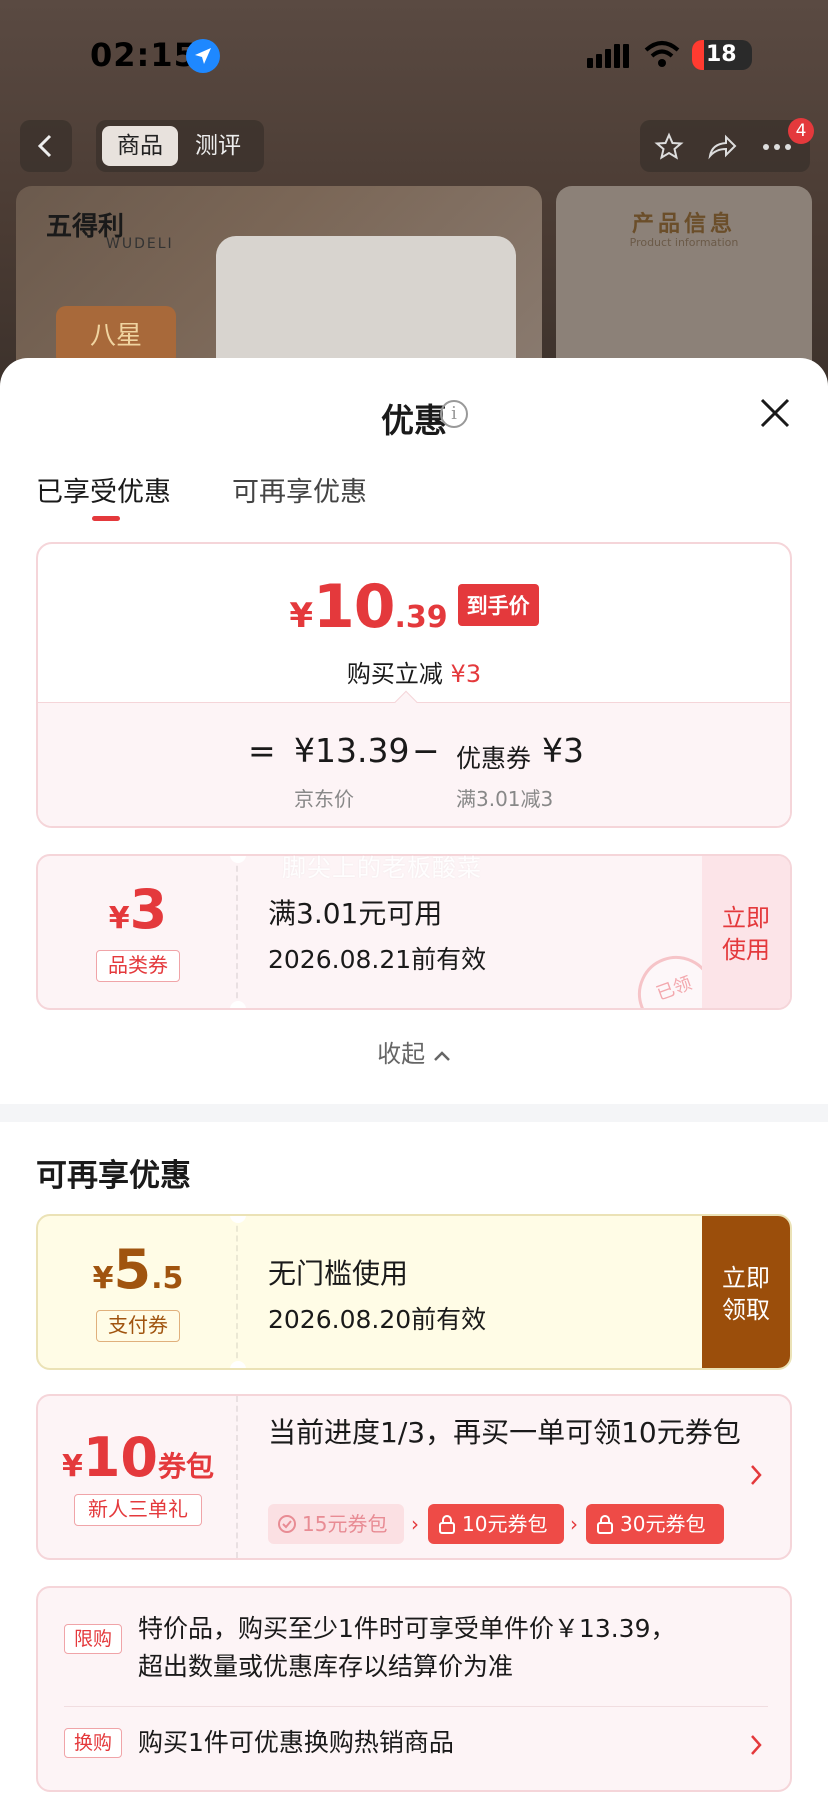 The height and width of the screenshot is (1795, 828). What do you see at coordinates (218, 146) in the screenshot?
I see `tab-review: 测评` at bounding box center [218, 146].